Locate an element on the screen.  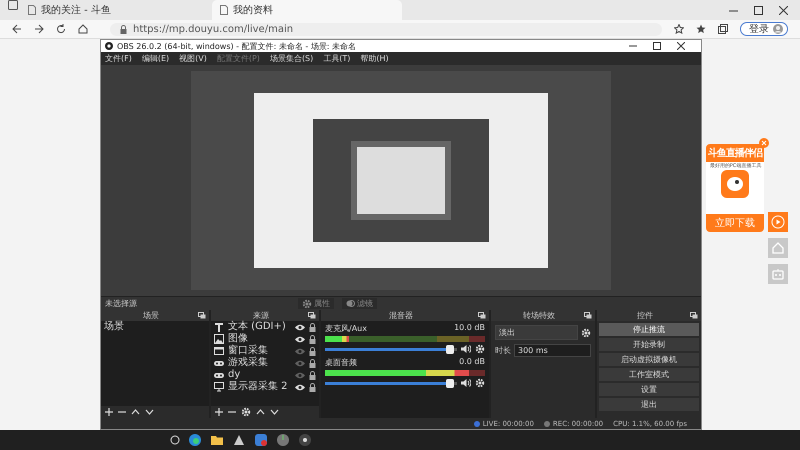
star-icon is located at coordinates (679, 29).